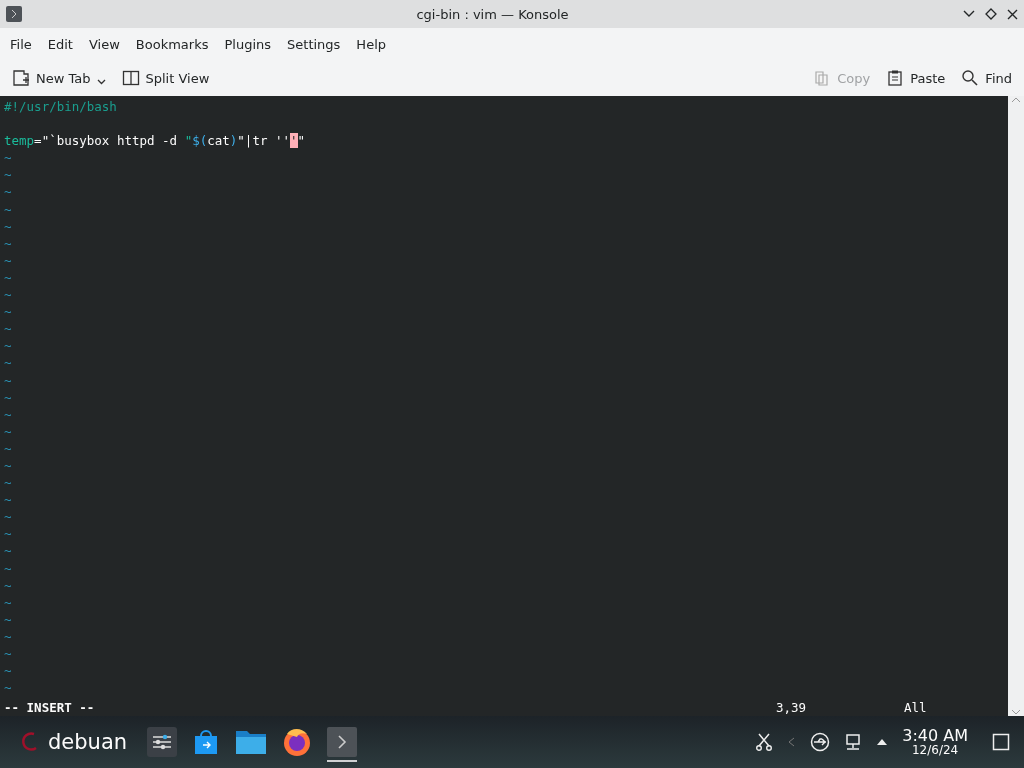 The image size is (1024, 768). What do you see at coordinates (155, 141) in the screenshot?
I see `code-line: temp="`busybox httpd -d "$(cat)"|tr '''"` at bounding box center [155, 141].